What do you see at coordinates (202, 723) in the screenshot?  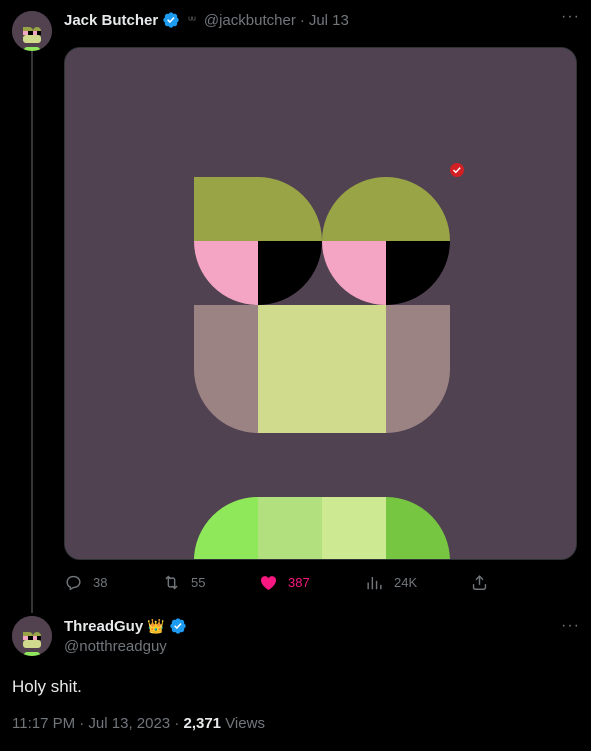 I see `views-total: 2,371` at bounding box center [202, 723].